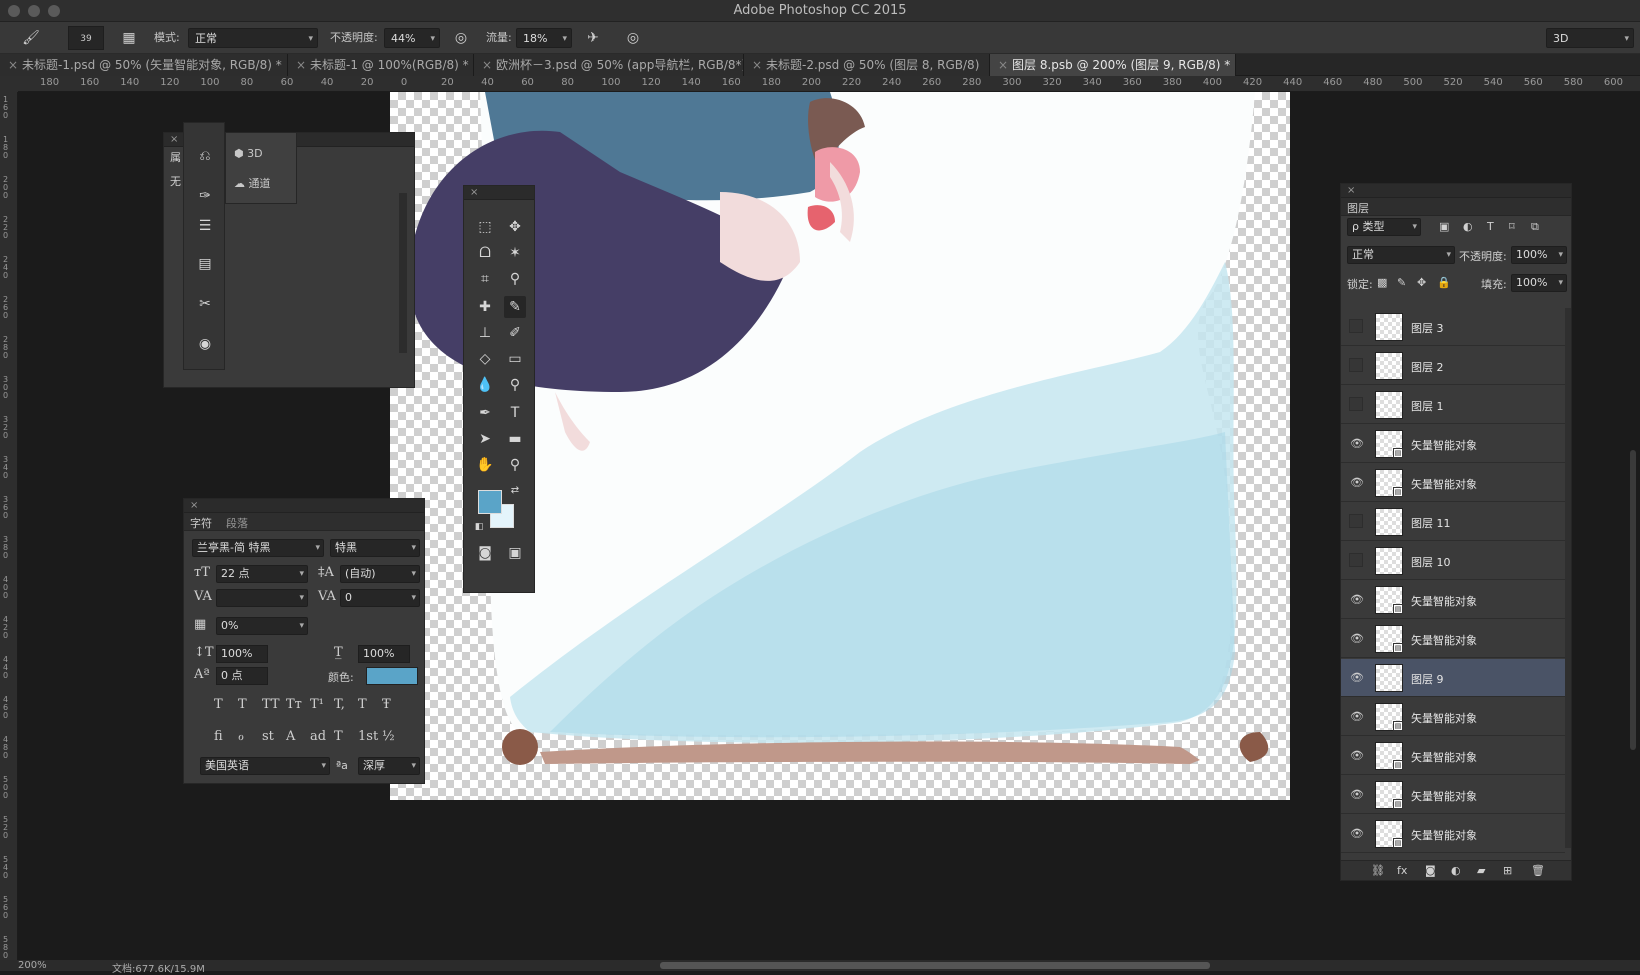 The image size is (1640, 975). What do you see at coordinates (1444, 282) in the screenshot?
I see `lock-all-icon: 🔒` at bounding box center [1444, 282].